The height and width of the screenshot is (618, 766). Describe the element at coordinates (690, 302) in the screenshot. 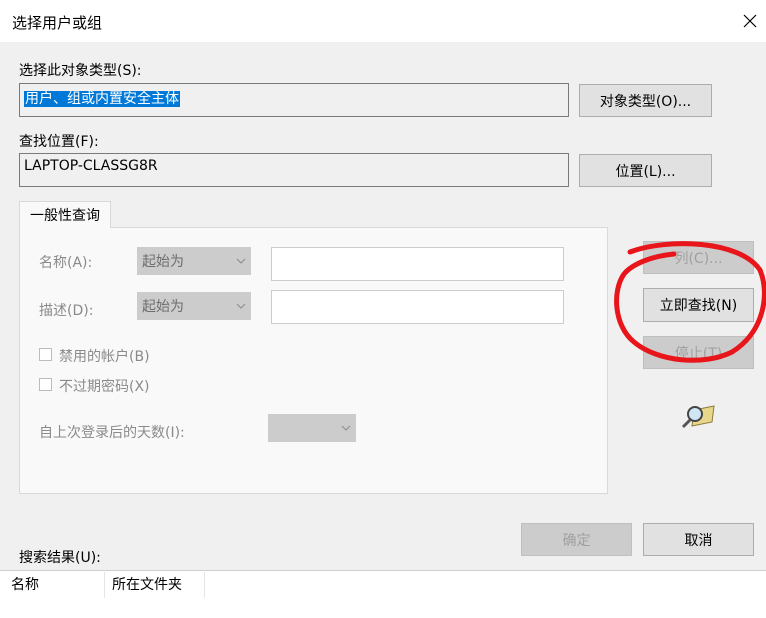

I see `annotation-circle` at that location.